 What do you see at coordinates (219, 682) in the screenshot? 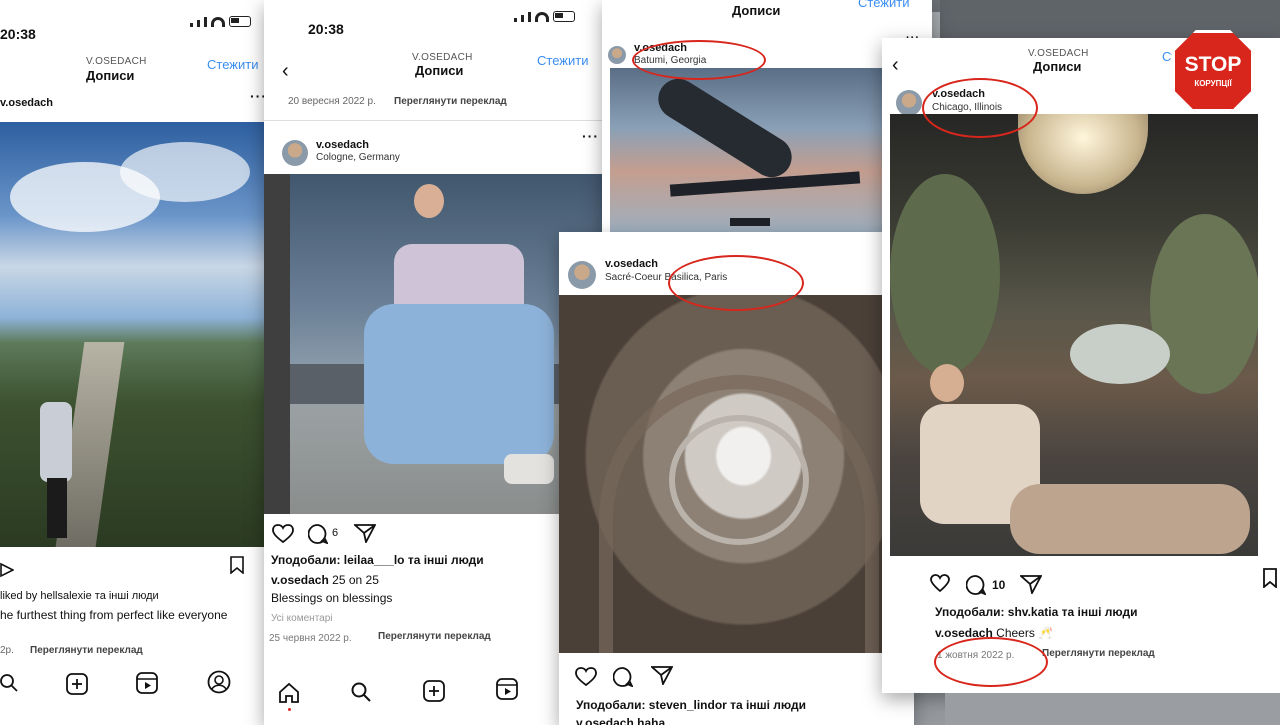
I see `profile-icon` at bounding box center [219, 682].